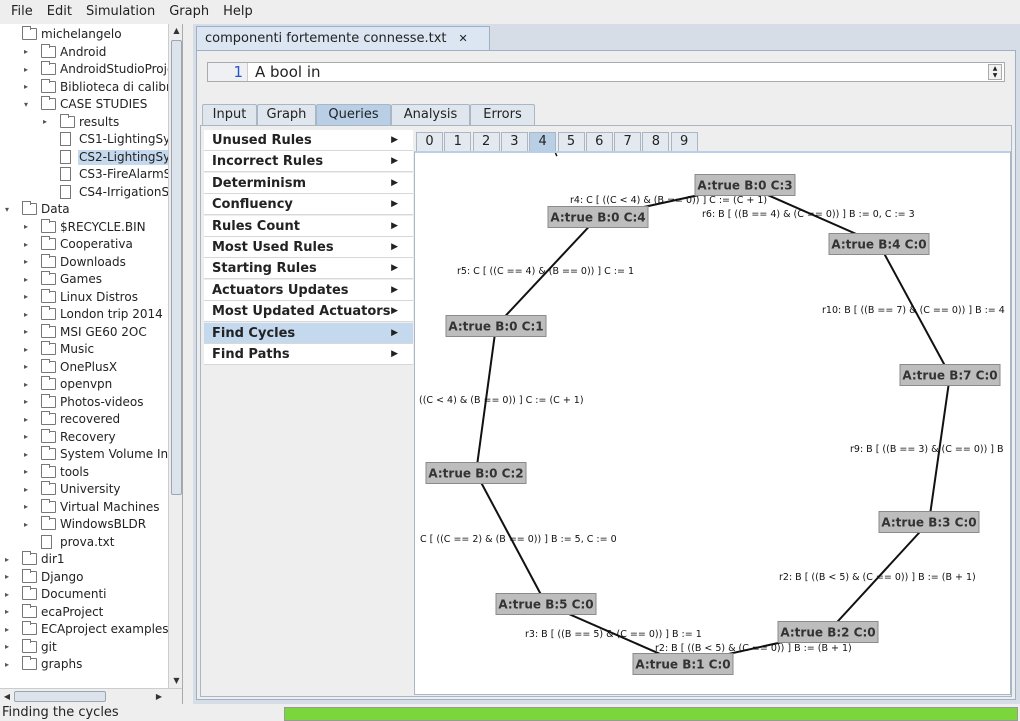  I want to click on tree-folder-item: ▸ Biblioteca di calibre, so click(89, 87).